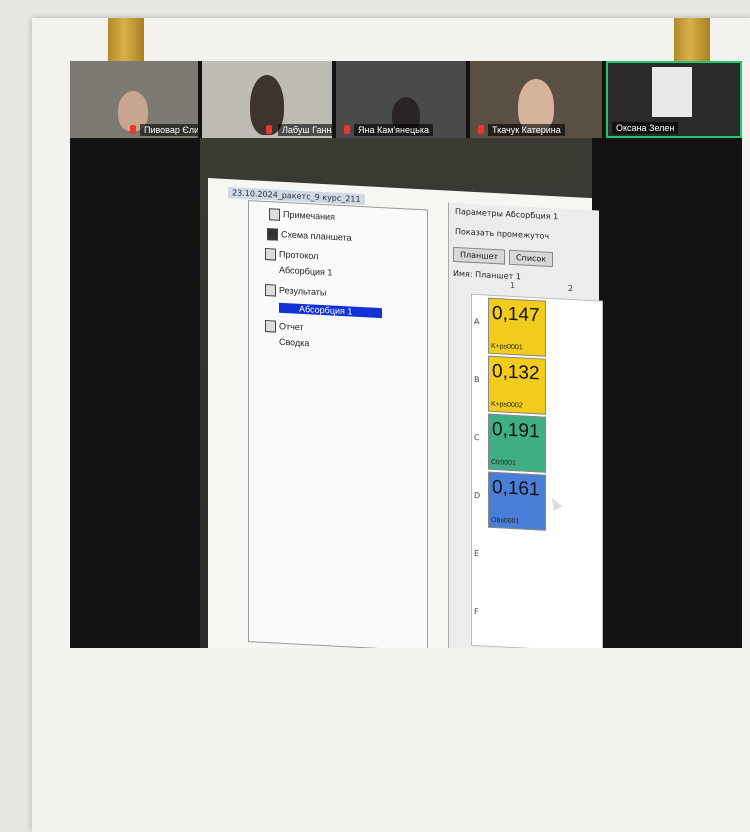 The image size is (750, 832). What do you see at coordinates (672, 92) in the screenshot?
I see `participant-video` at bounding box center [672, 92].